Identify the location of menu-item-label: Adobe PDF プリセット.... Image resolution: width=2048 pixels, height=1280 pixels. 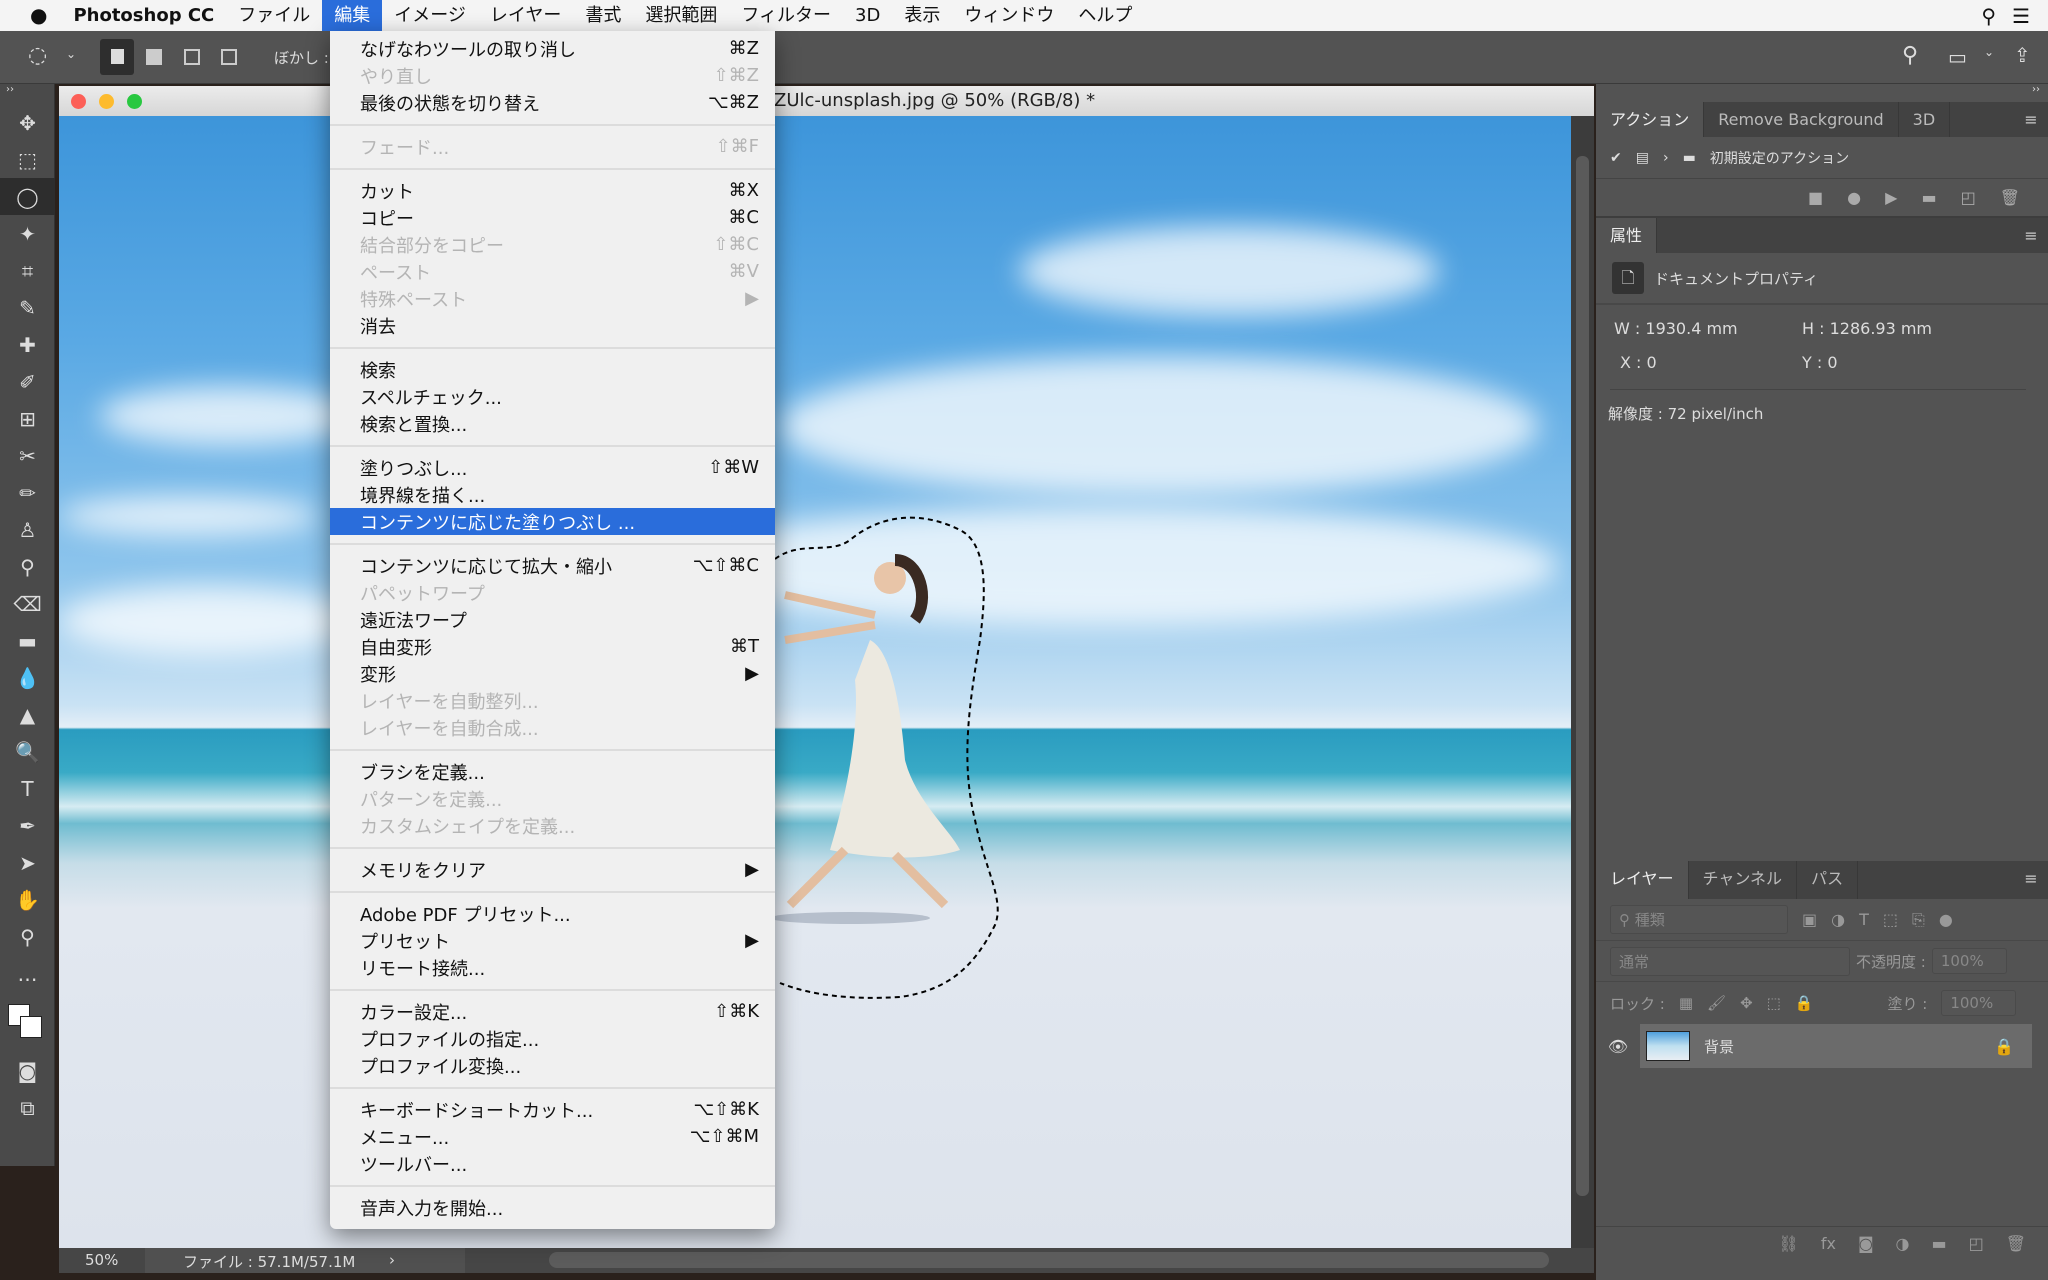
(465, 915).